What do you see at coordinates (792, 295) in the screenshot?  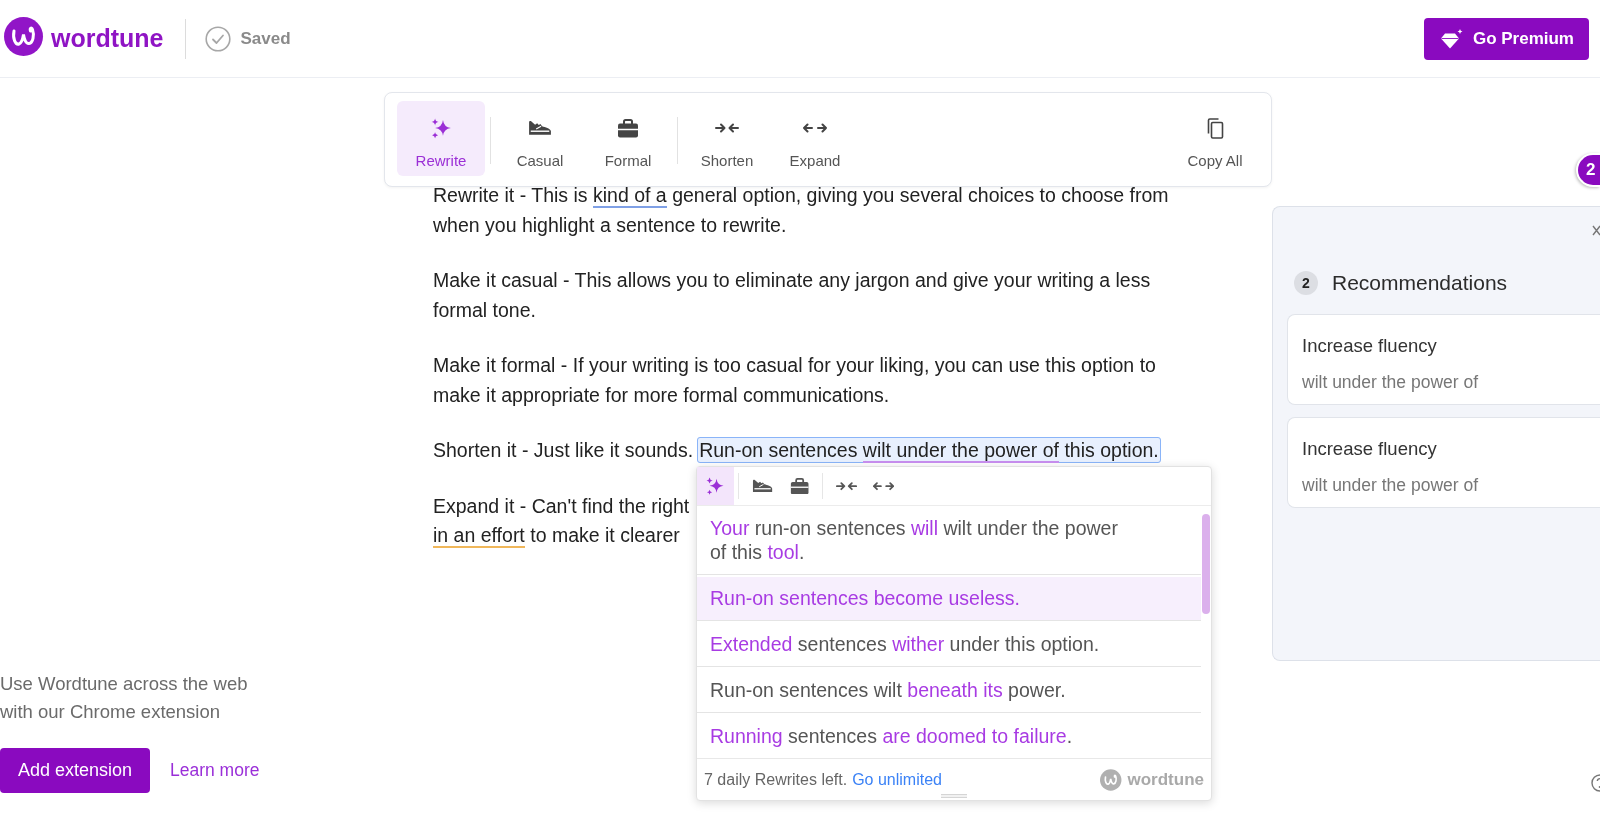 I see `paragraph: Make it casual - This allows you to eliminate any jargon and give your writing a less formal tone.` at bounding box center [792, 295].